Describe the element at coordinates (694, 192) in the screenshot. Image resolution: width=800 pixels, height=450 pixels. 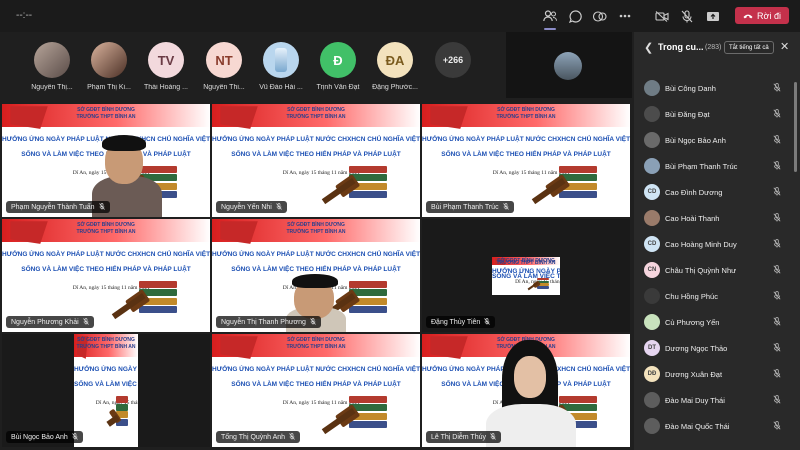
I see `participant-row-name: Cao Đình Dương` at that location.